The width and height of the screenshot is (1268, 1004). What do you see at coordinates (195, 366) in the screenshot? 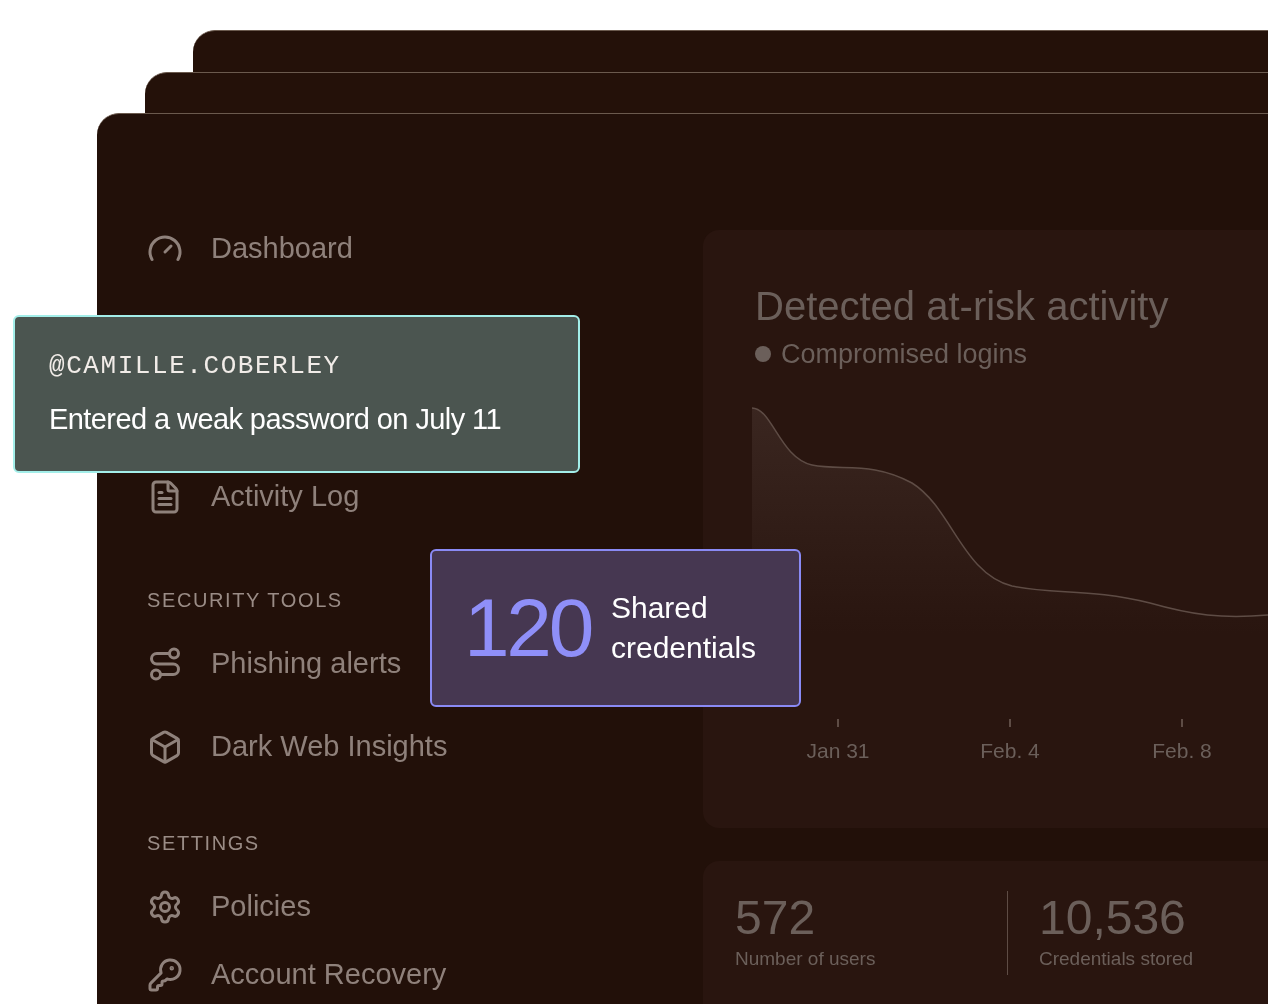
I see `username: @CAMILLE.COBERLEY` at bounding box center [195, 366].